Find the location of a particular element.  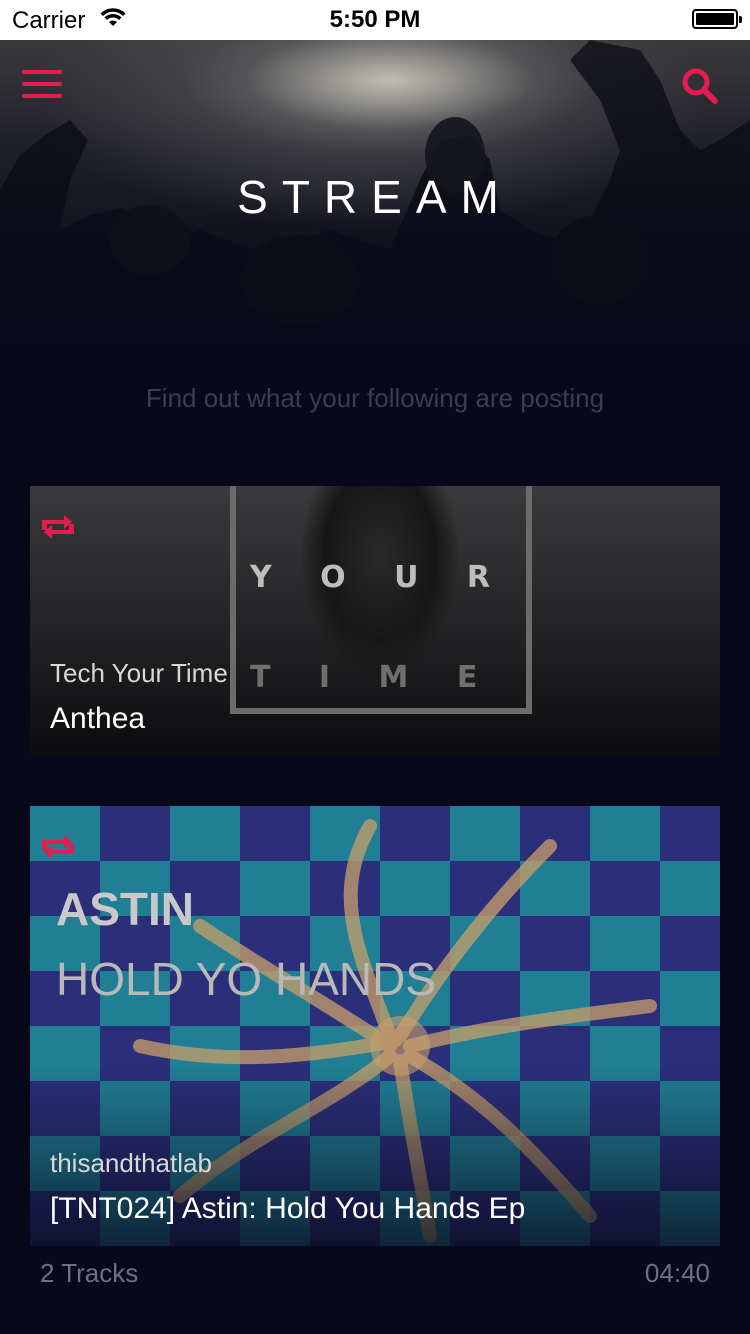

status-bar: Carrier 5:50 PM is located at coordinates (375, 20).